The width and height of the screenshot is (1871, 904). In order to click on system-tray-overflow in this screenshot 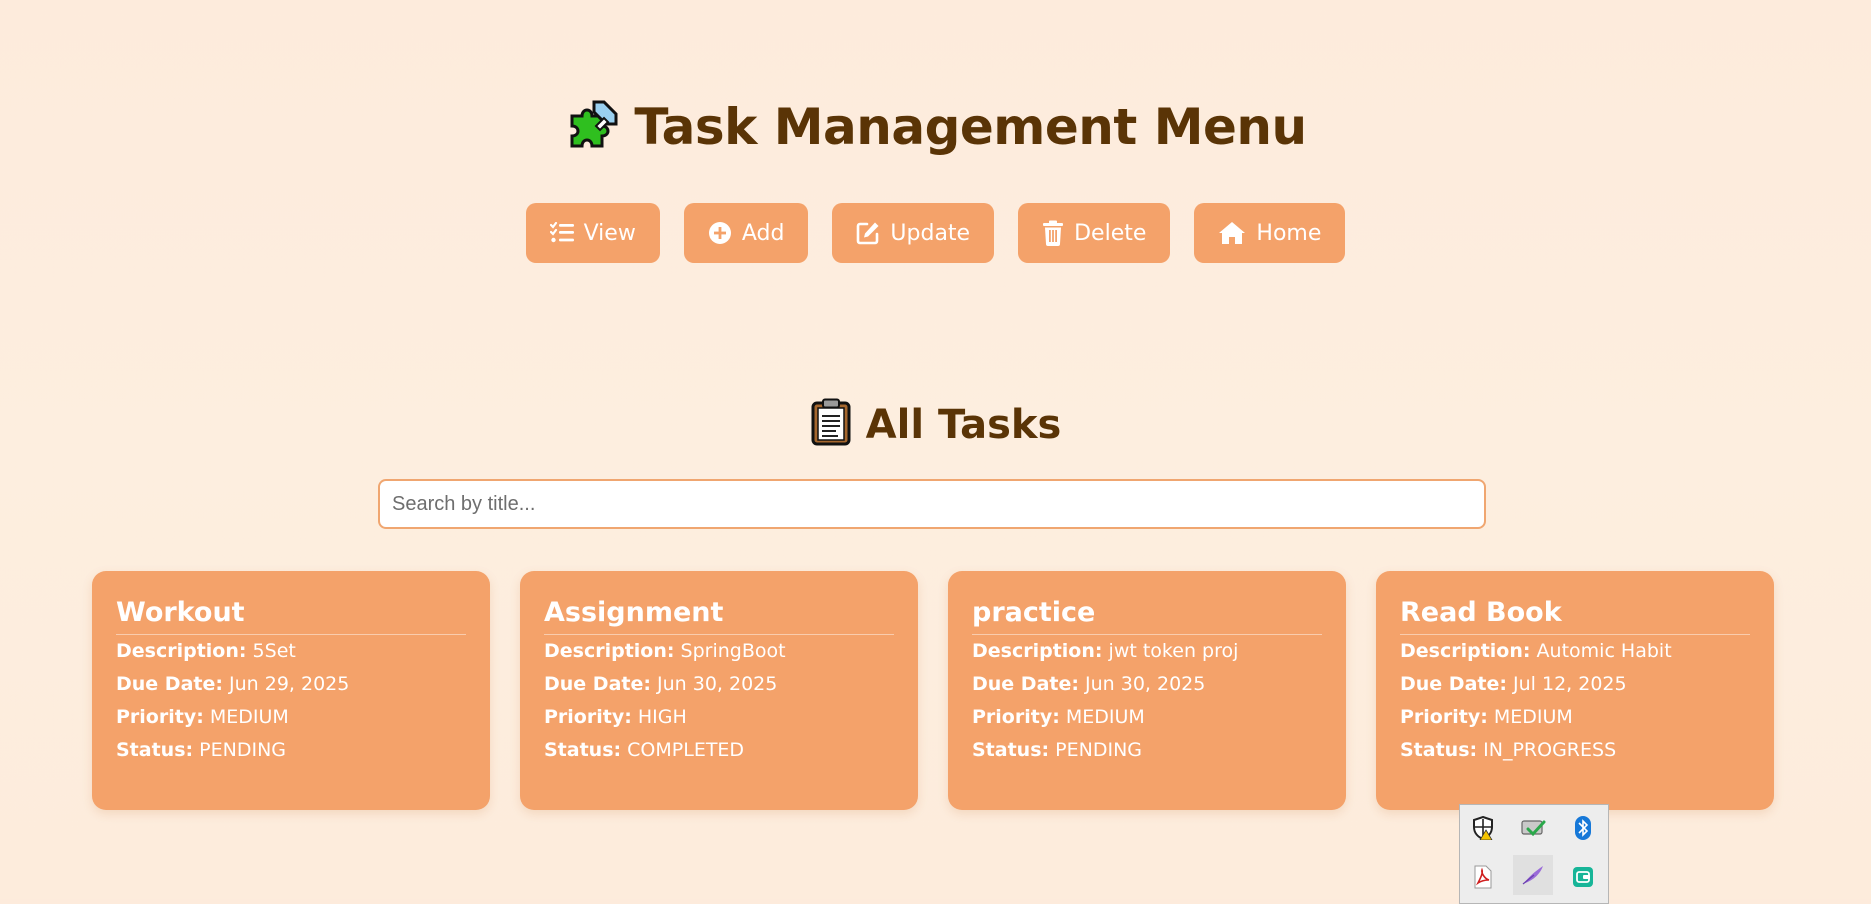, I will do `click(1534, 854)`.